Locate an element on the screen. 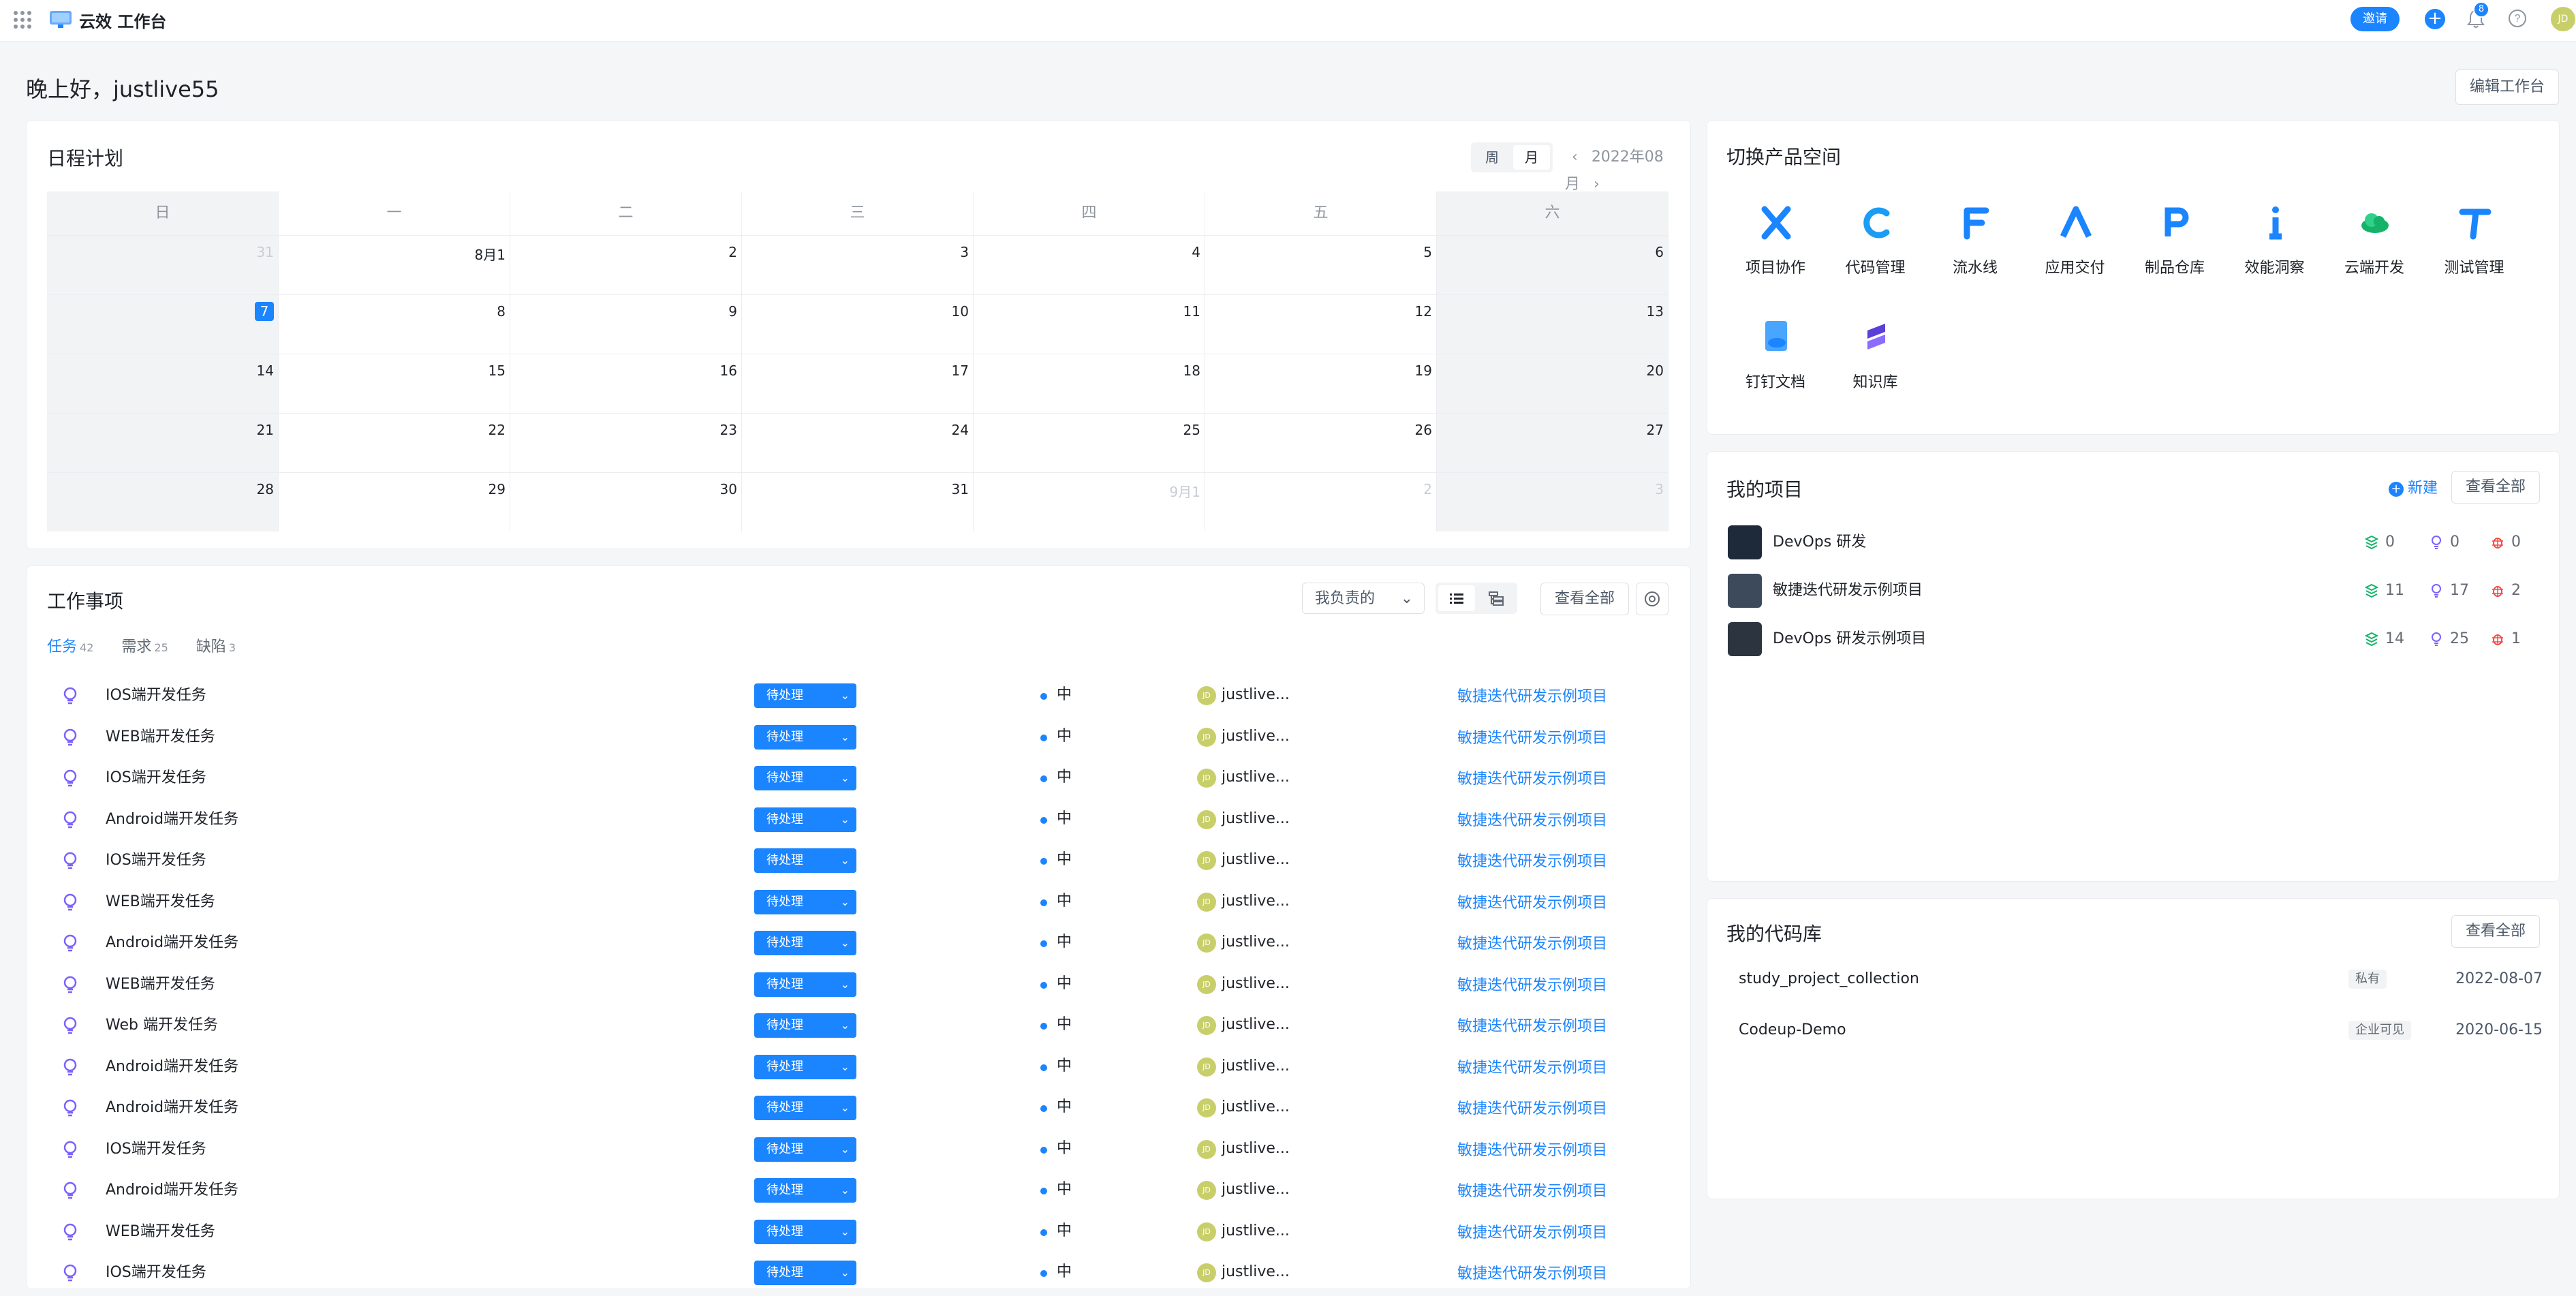 The height and width of the screenshot is (1296, 2576). calendar-day-cell: 9月1 is located at coordinates (1089, 502).